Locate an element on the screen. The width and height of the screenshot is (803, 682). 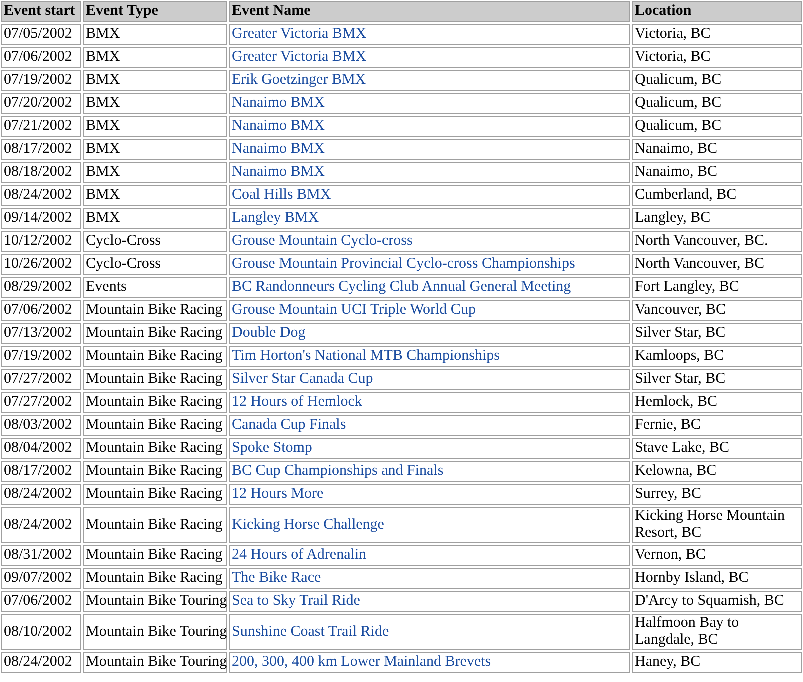
column-header: Event start is located at coordinates (41, 11).